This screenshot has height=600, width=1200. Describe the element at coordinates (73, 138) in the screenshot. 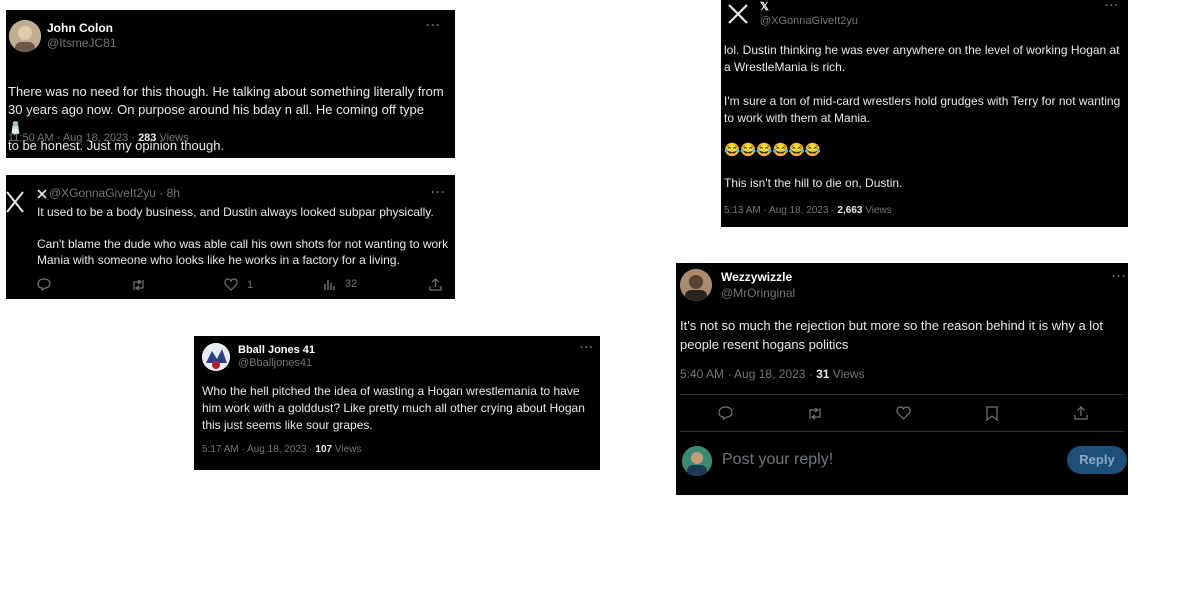

I see `timestamp: 11:50 AM · Aug 18, 2023 ·` at that location.